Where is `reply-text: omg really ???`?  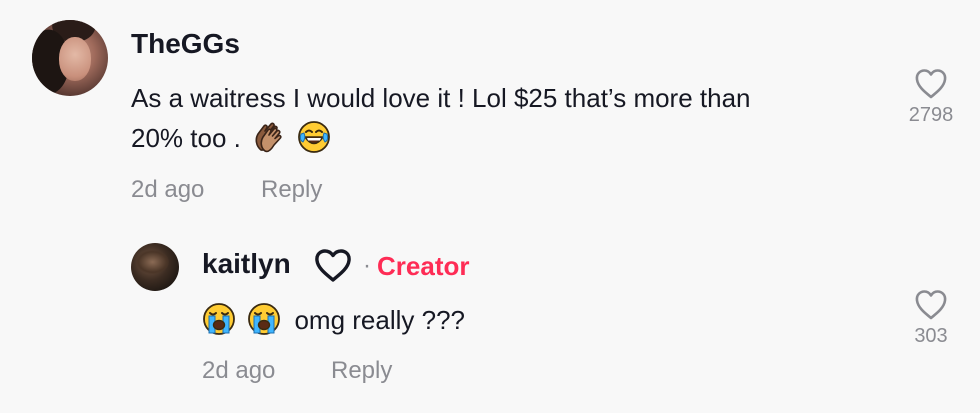
reply-text: omg really ??? is located at coordinates (333, 320).